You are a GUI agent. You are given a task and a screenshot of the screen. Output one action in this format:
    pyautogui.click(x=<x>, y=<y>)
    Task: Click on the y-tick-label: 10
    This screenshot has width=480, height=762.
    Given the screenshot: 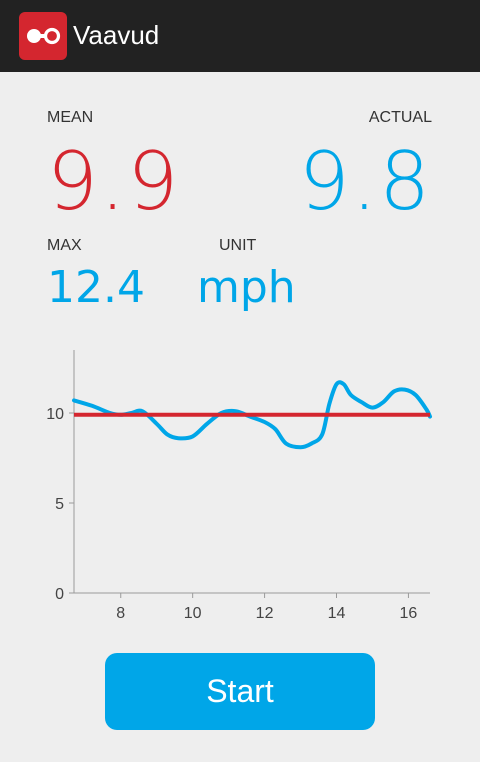 What is the action you would take?
    pyautogui.click(x=55, y=414)
    